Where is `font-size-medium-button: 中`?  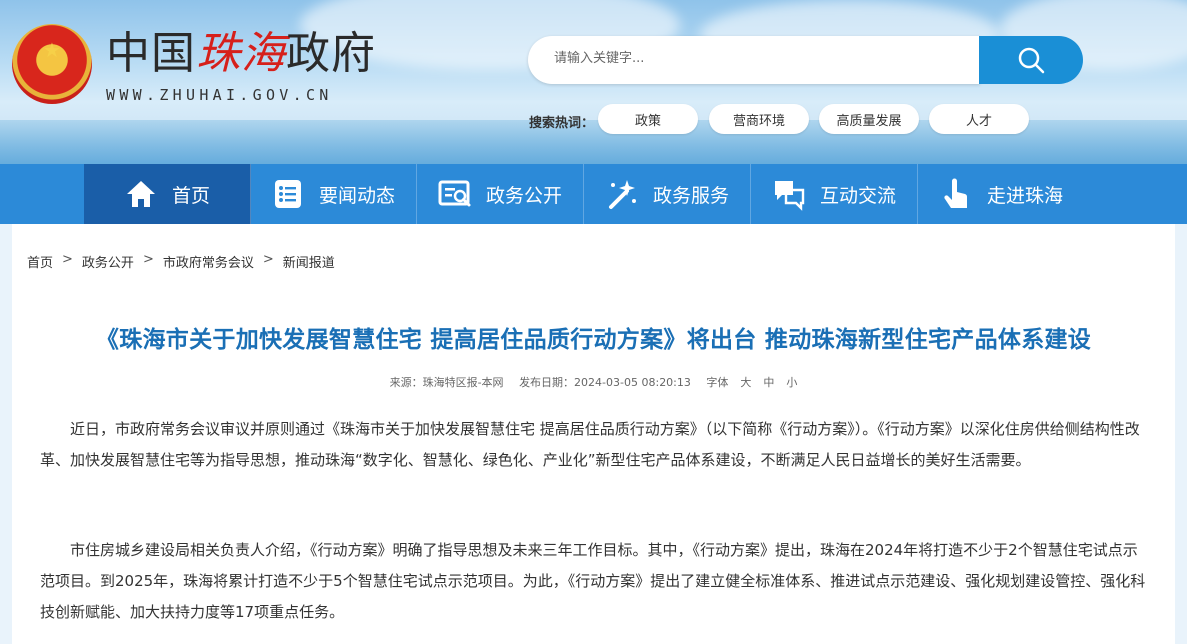 font-size-medium-button: 中 is located at coordinates (768, 382).